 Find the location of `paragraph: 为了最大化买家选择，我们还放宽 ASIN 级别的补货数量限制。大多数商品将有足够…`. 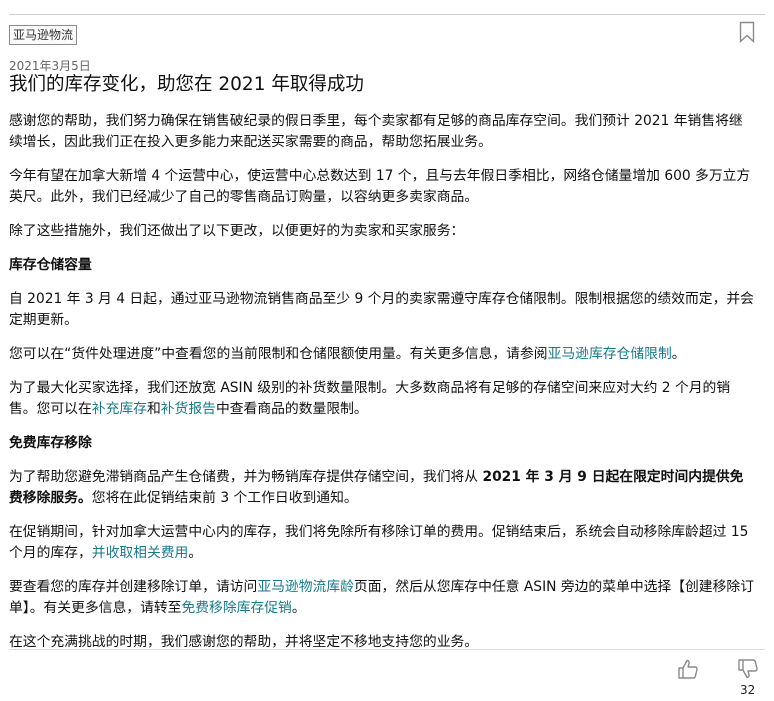

paragraph: 为了最大化买家选择，我们还放宽 ASIN 级别的补货数量限制。大多数商品将有足够… is located at coordinates (370, 398).